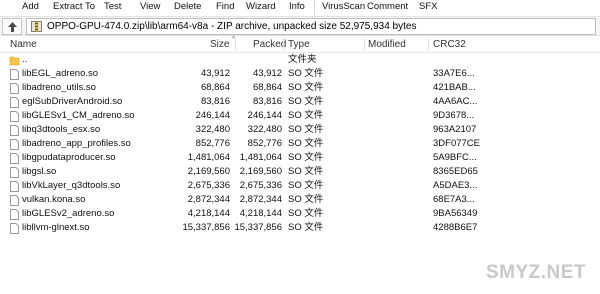 This screenshot has height=294, width=600. What do you see at coordinates (299, 44) in the screenshot?
I see `column-type: Type` at bounding box center [299, 44].